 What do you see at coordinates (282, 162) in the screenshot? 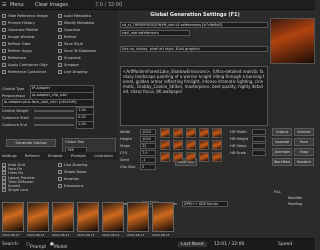
I see `right-action-button: Workflow` at bounding box center [282, 162].